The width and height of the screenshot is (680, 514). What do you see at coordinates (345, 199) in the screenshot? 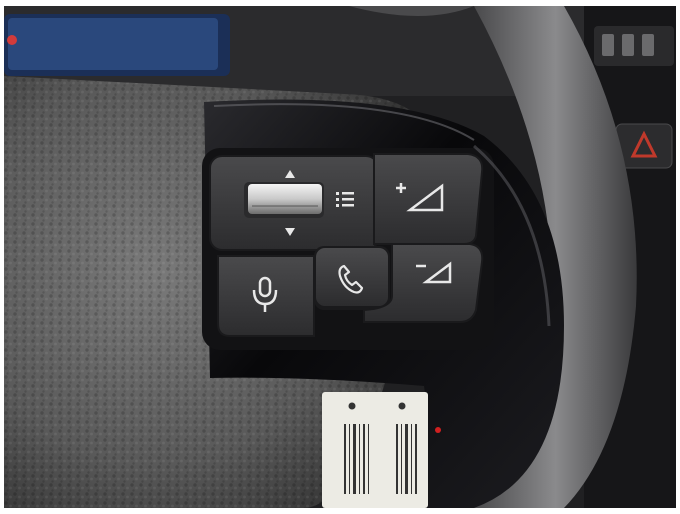
I see `list-icon` at bounding box center [345, 199].